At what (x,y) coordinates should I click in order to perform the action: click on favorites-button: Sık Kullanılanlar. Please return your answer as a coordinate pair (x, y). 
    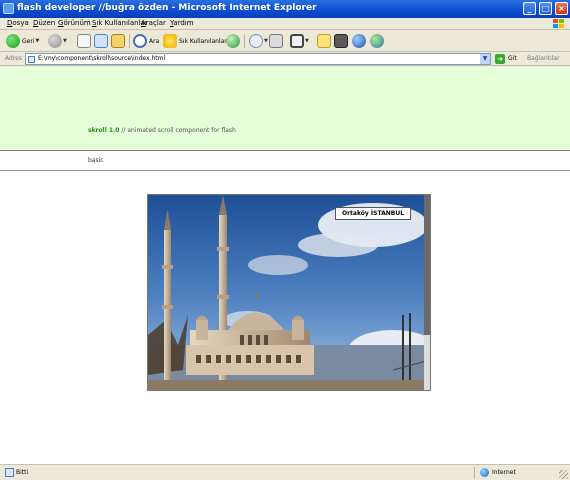
    Looking at the image, I should click on (195, 41).